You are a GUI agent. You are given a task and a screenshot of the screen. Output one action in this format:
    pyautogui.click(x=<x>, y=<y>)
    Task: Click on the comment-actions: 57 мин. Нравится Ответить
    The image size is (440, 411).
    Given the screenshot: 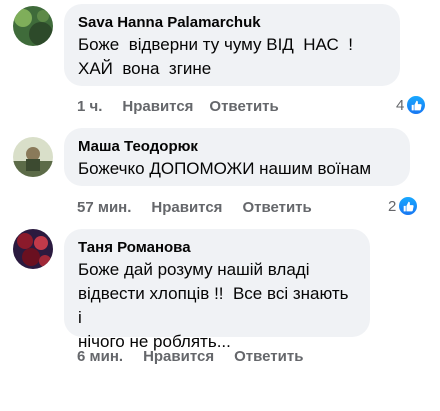 What is the action you would take?
    pyautogui.click(x=194, y=207)
    